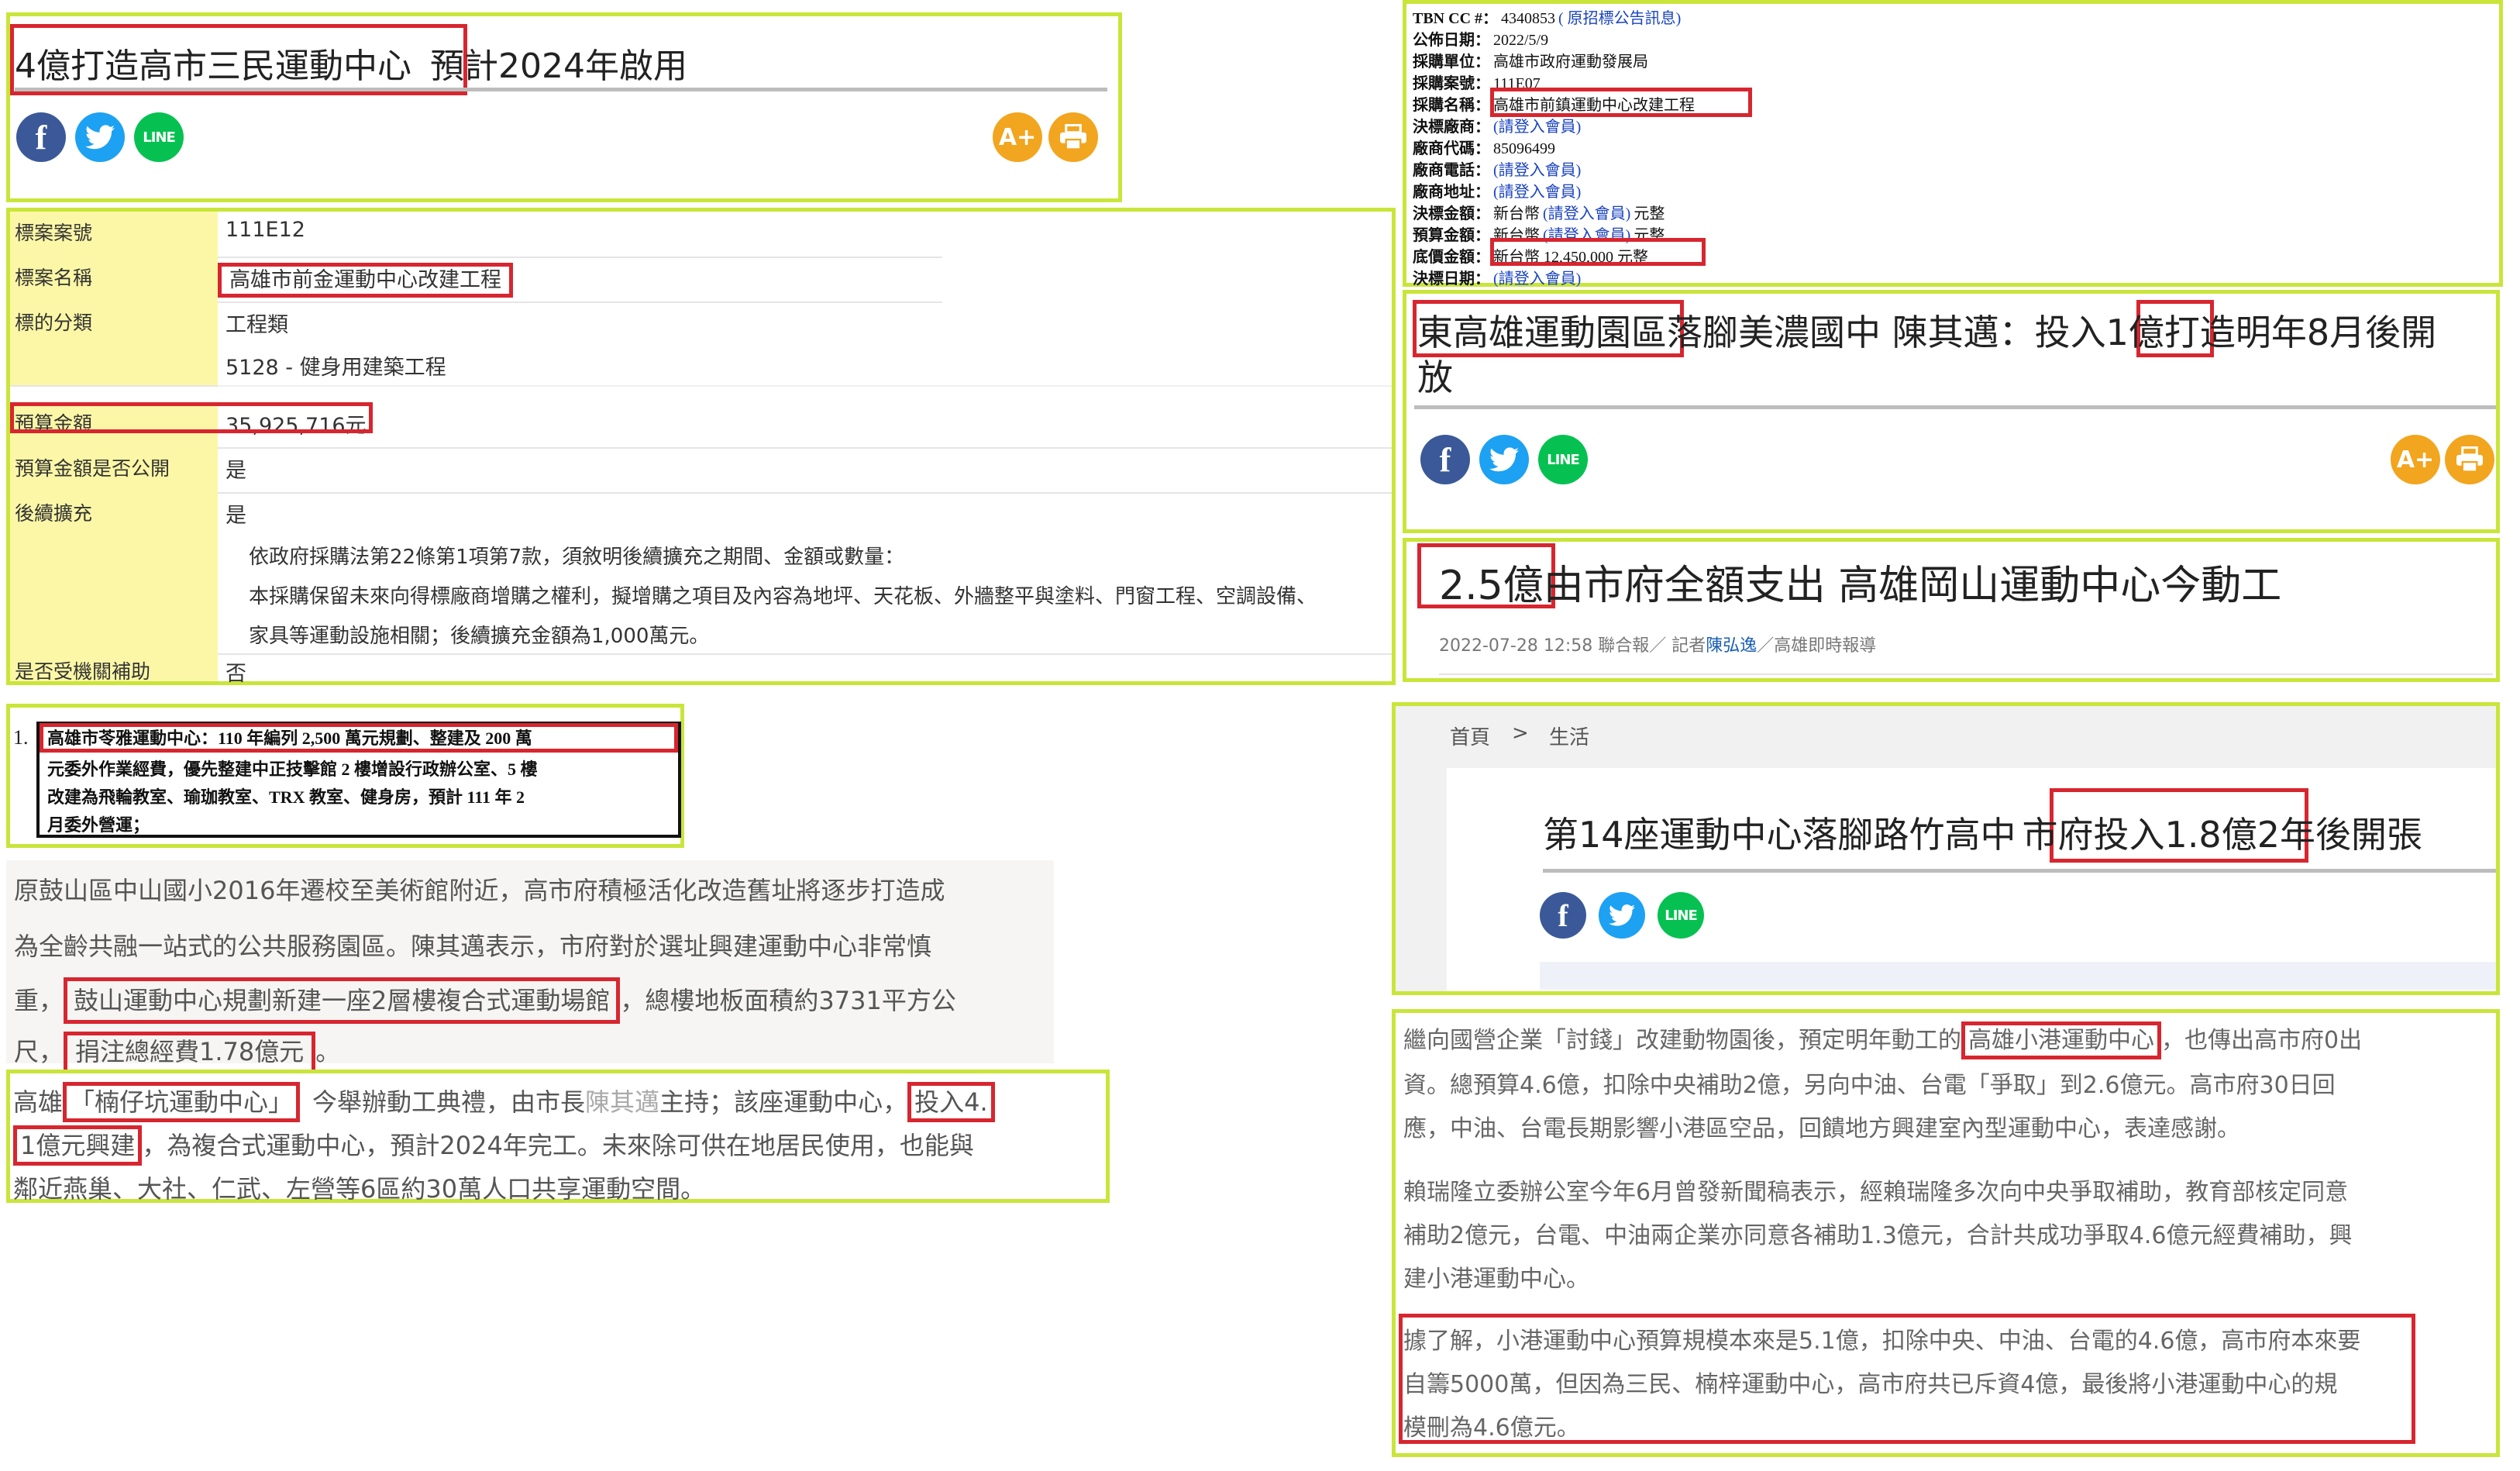  What do you see at coordinates (1732, 646) in the screenshot?
I see `reporter-link: 陳弘逸` at bounding box center [1732, 646].